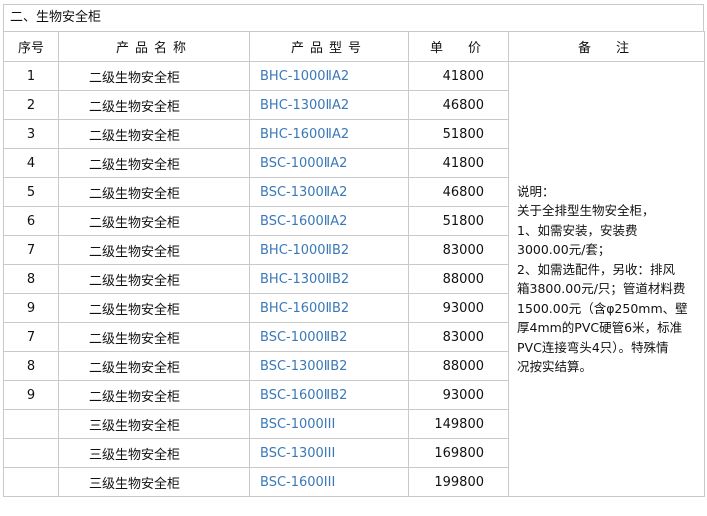 The image size is (707, 516). I want to click on remarks-line: 2、如需选配件，另收：排风, so click(596, 269).